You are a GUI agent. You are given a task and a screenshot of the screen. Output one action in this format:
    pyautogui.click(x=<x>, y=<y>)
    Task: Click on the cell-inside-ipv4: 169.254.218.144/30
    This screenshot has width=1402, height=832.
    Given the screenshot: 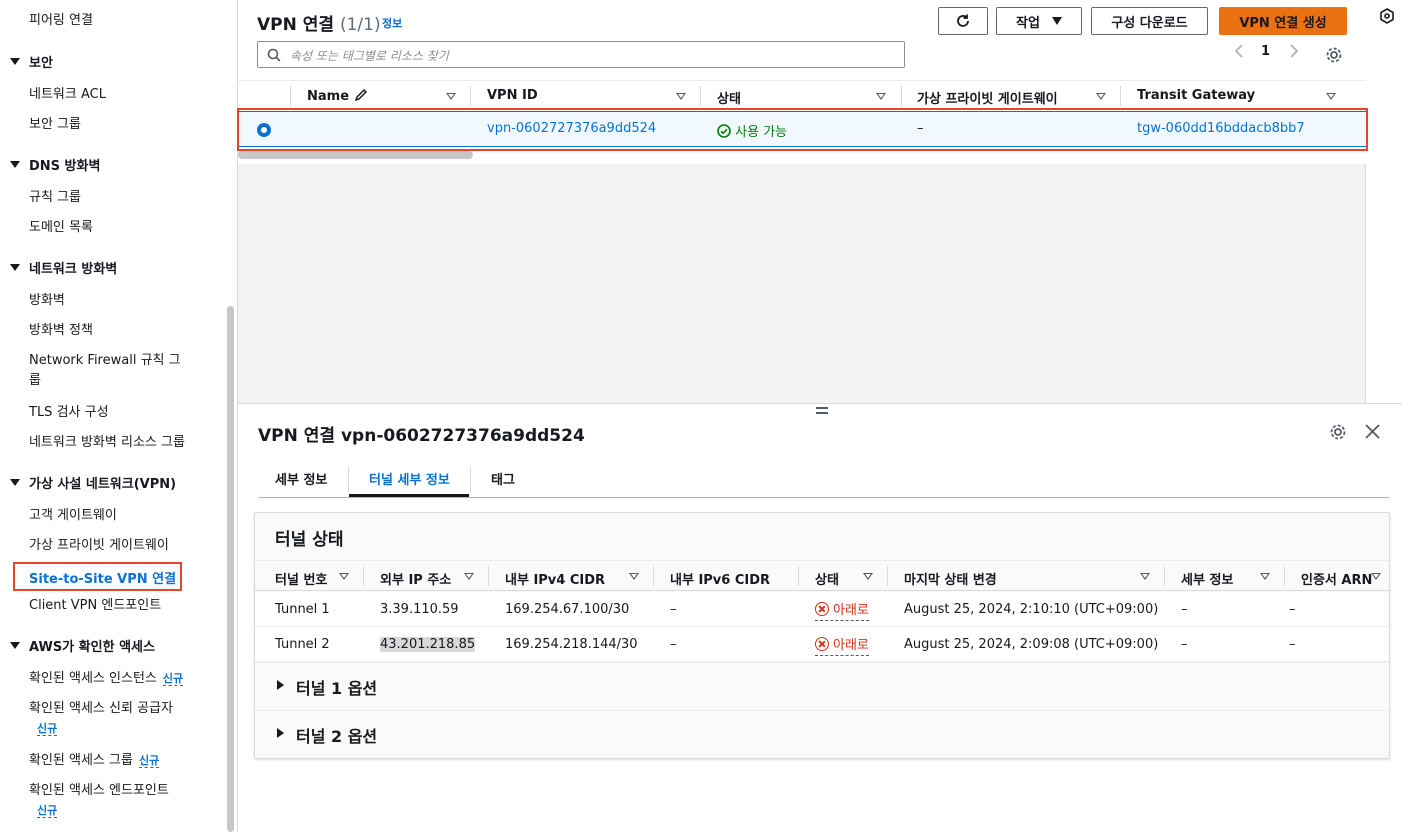 What is the action you would take?
    pyautogui.click(x=571, y=644)
    